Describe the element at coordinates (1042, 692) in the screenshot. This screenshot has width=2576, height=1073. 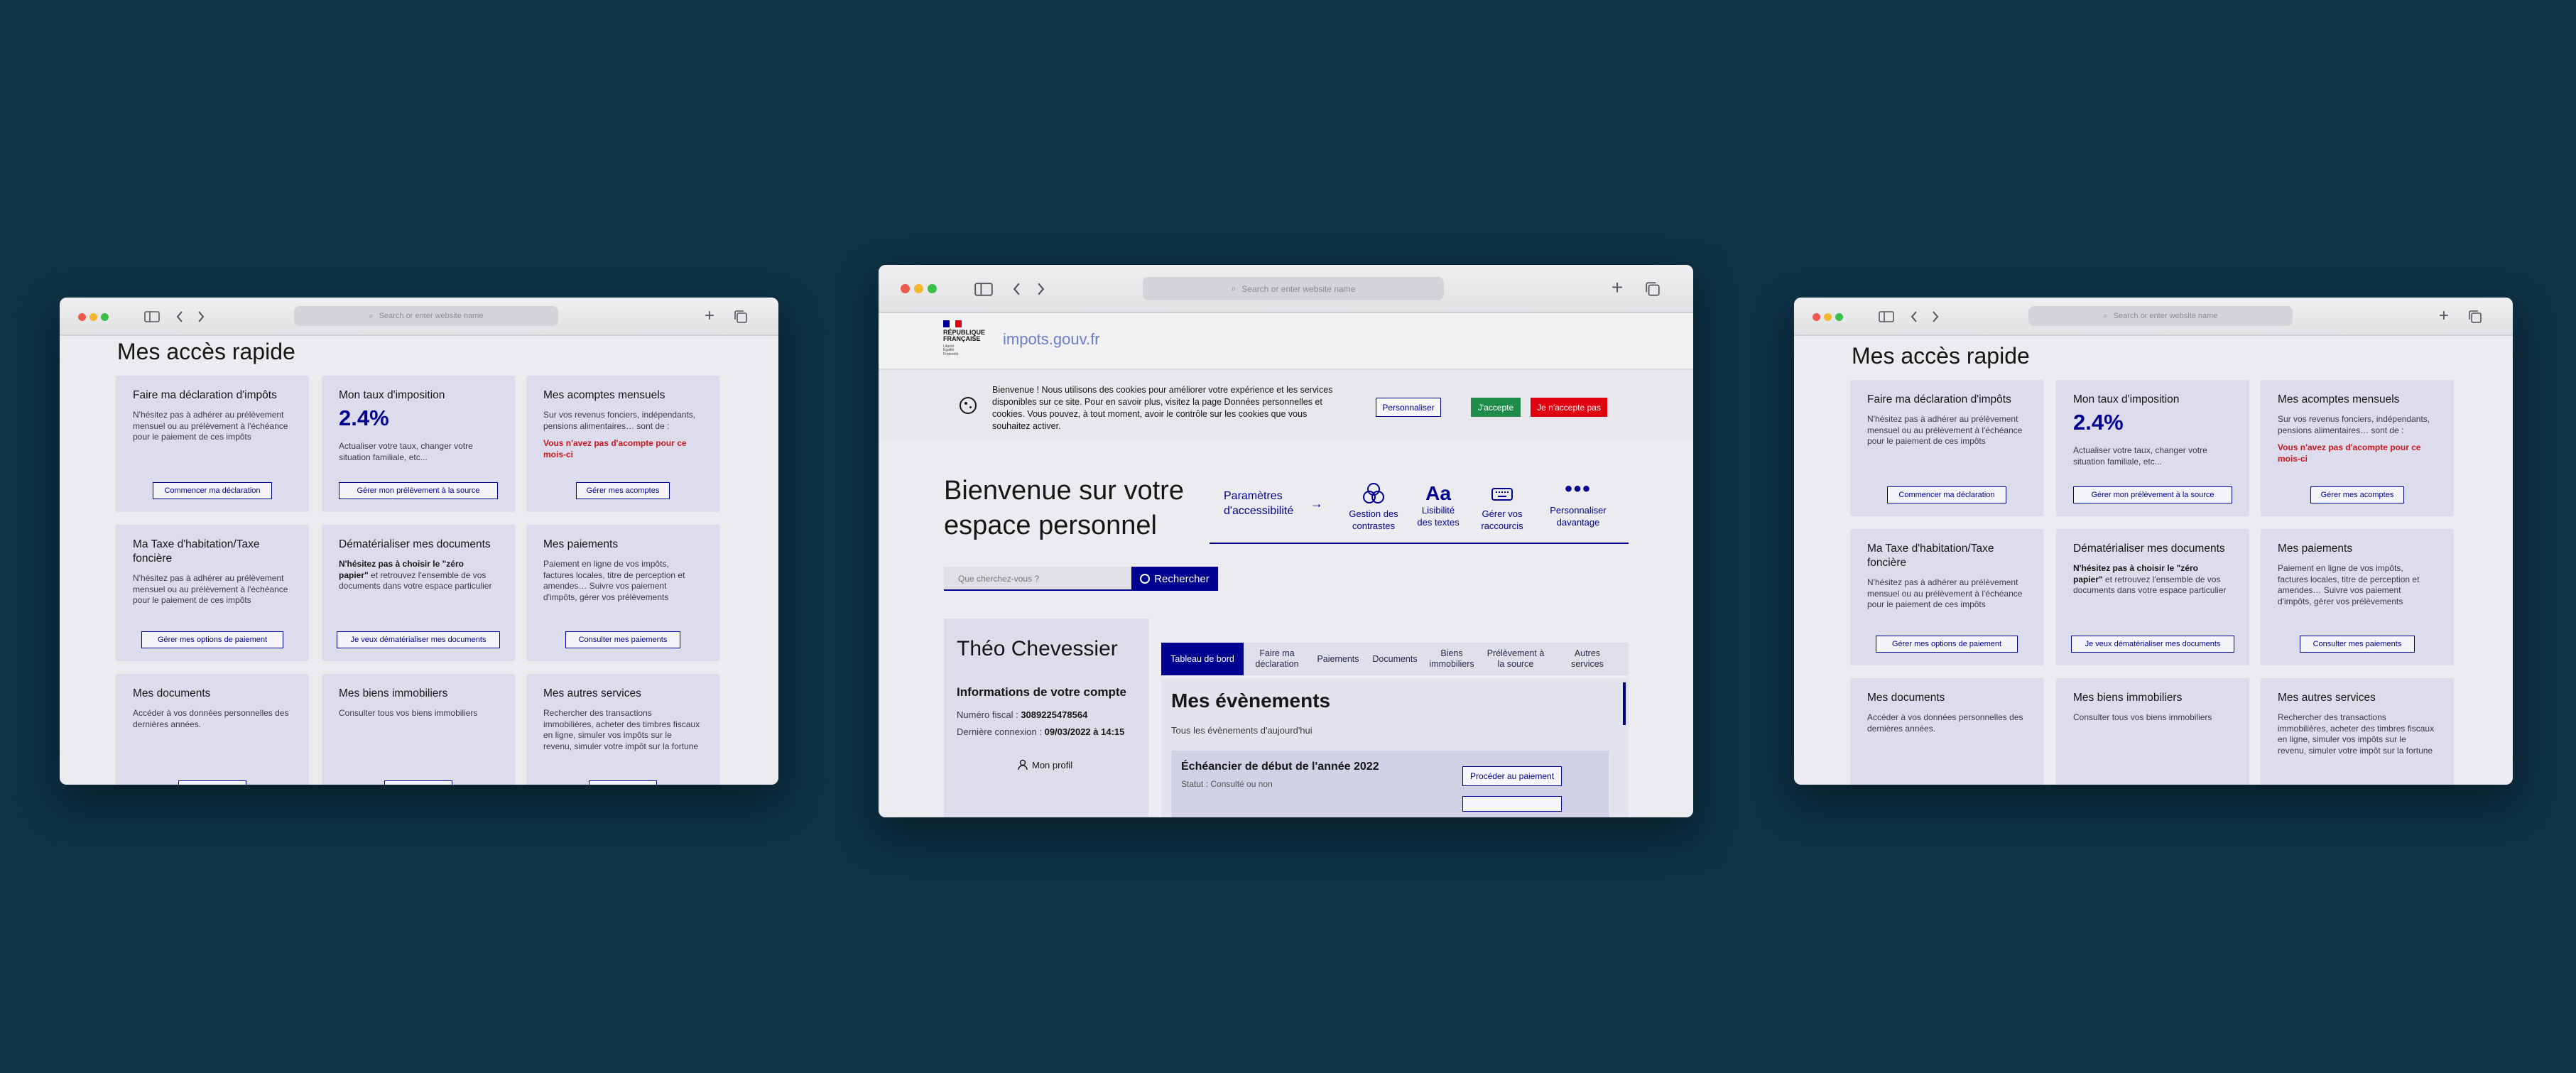
I see `account-info-title: Informations de votre compte` at that location.